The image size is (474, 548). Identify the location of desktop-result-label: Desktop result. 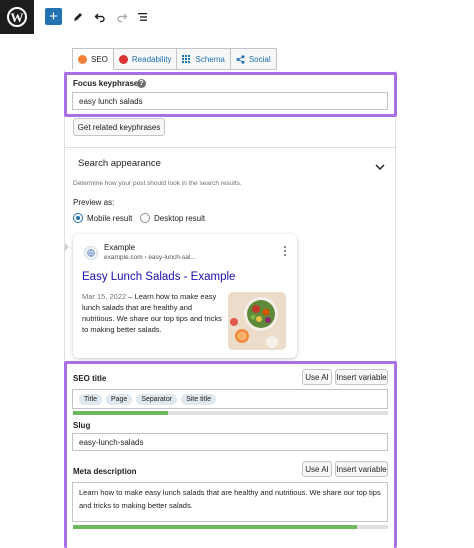
(179, 218).